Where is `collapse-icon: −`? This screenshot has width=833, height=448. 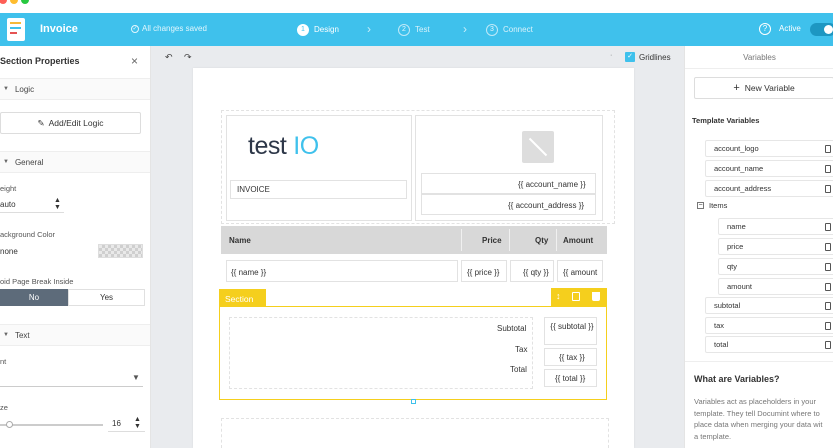
collapse-icon: − is located at coordinates (700, 205).